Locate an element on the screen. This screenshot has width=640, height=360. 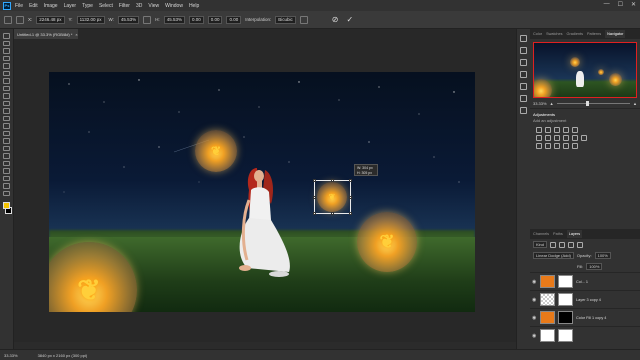
healing-tool-icon is located at coordinates (6, 88).